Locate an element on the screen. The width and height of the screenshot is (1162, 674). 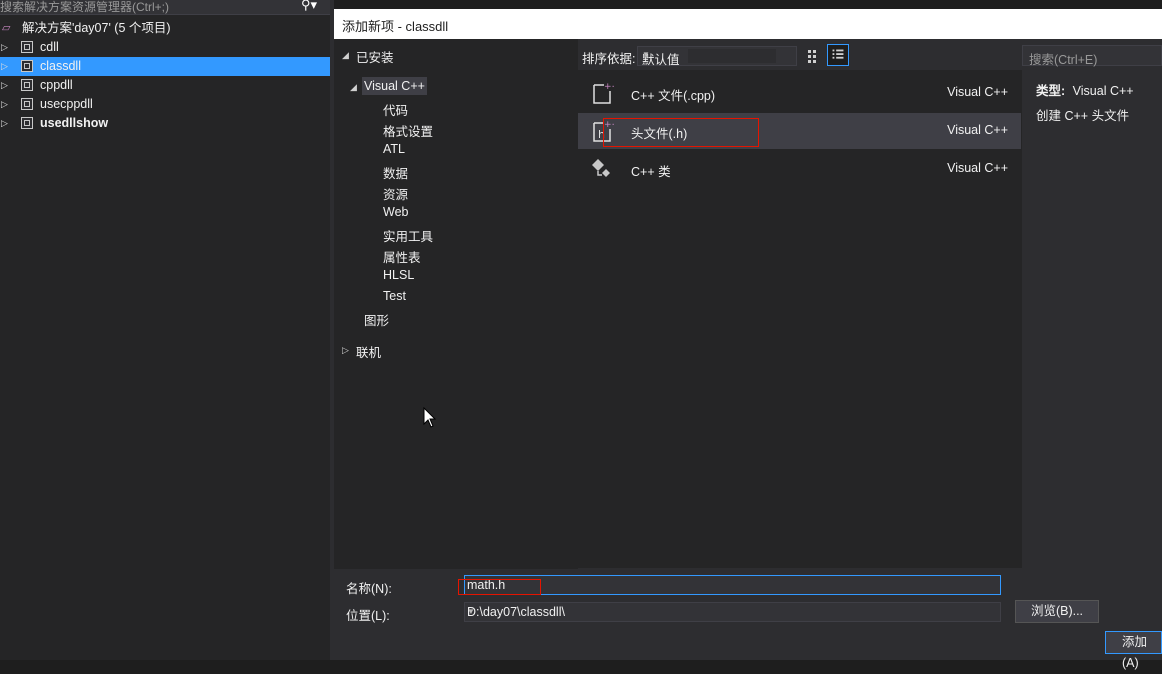
template-name: C++ 文件(.cpp) is located at coordinates (673, 96).